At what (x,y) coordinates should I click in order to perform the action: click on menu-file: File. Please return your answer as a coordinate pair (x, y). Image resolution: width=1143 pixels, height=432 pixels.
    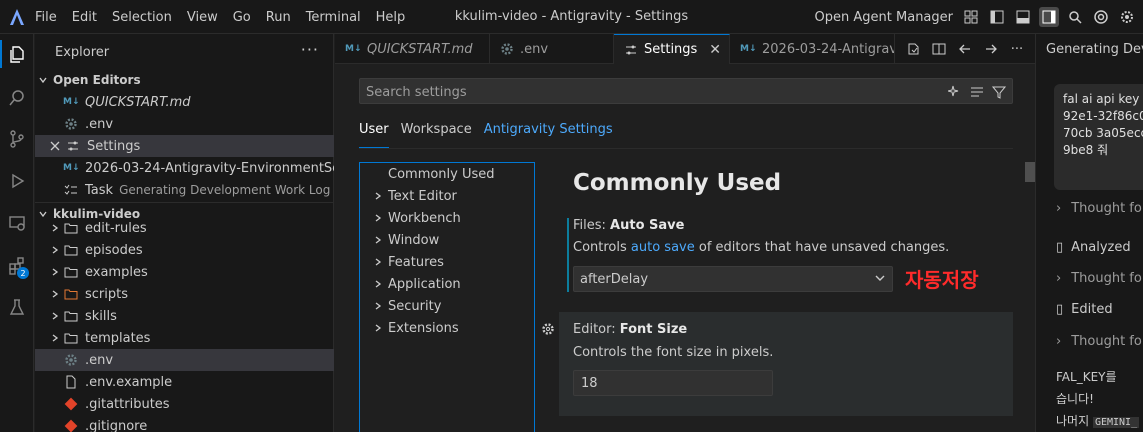
    Looking at the image, I should click on (46, 17).